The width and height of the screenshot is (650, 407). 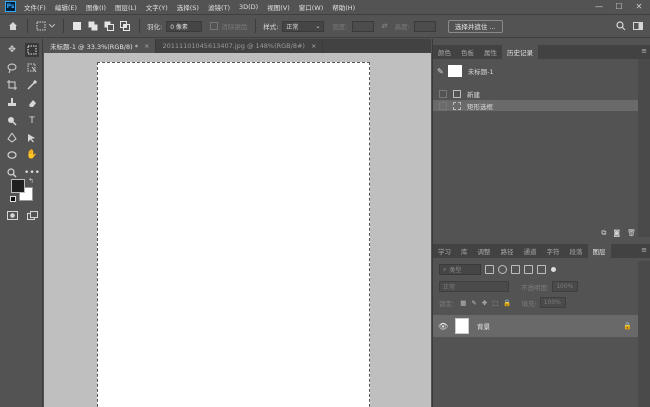 What do you see at coordinates (52, 26) in the screenshot?
I see `chevron-down-icon` at bounding box center [52, 26].